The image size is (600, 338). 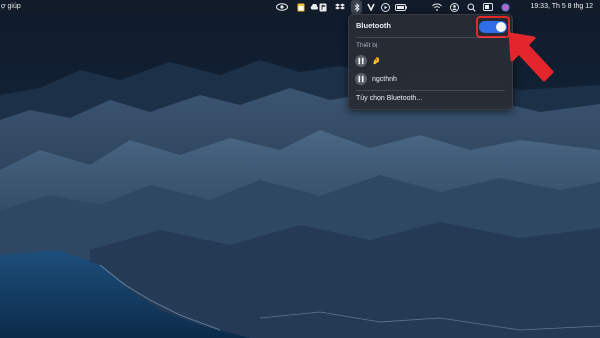 I want to click on screen-icon, so click(x=487, y=7).